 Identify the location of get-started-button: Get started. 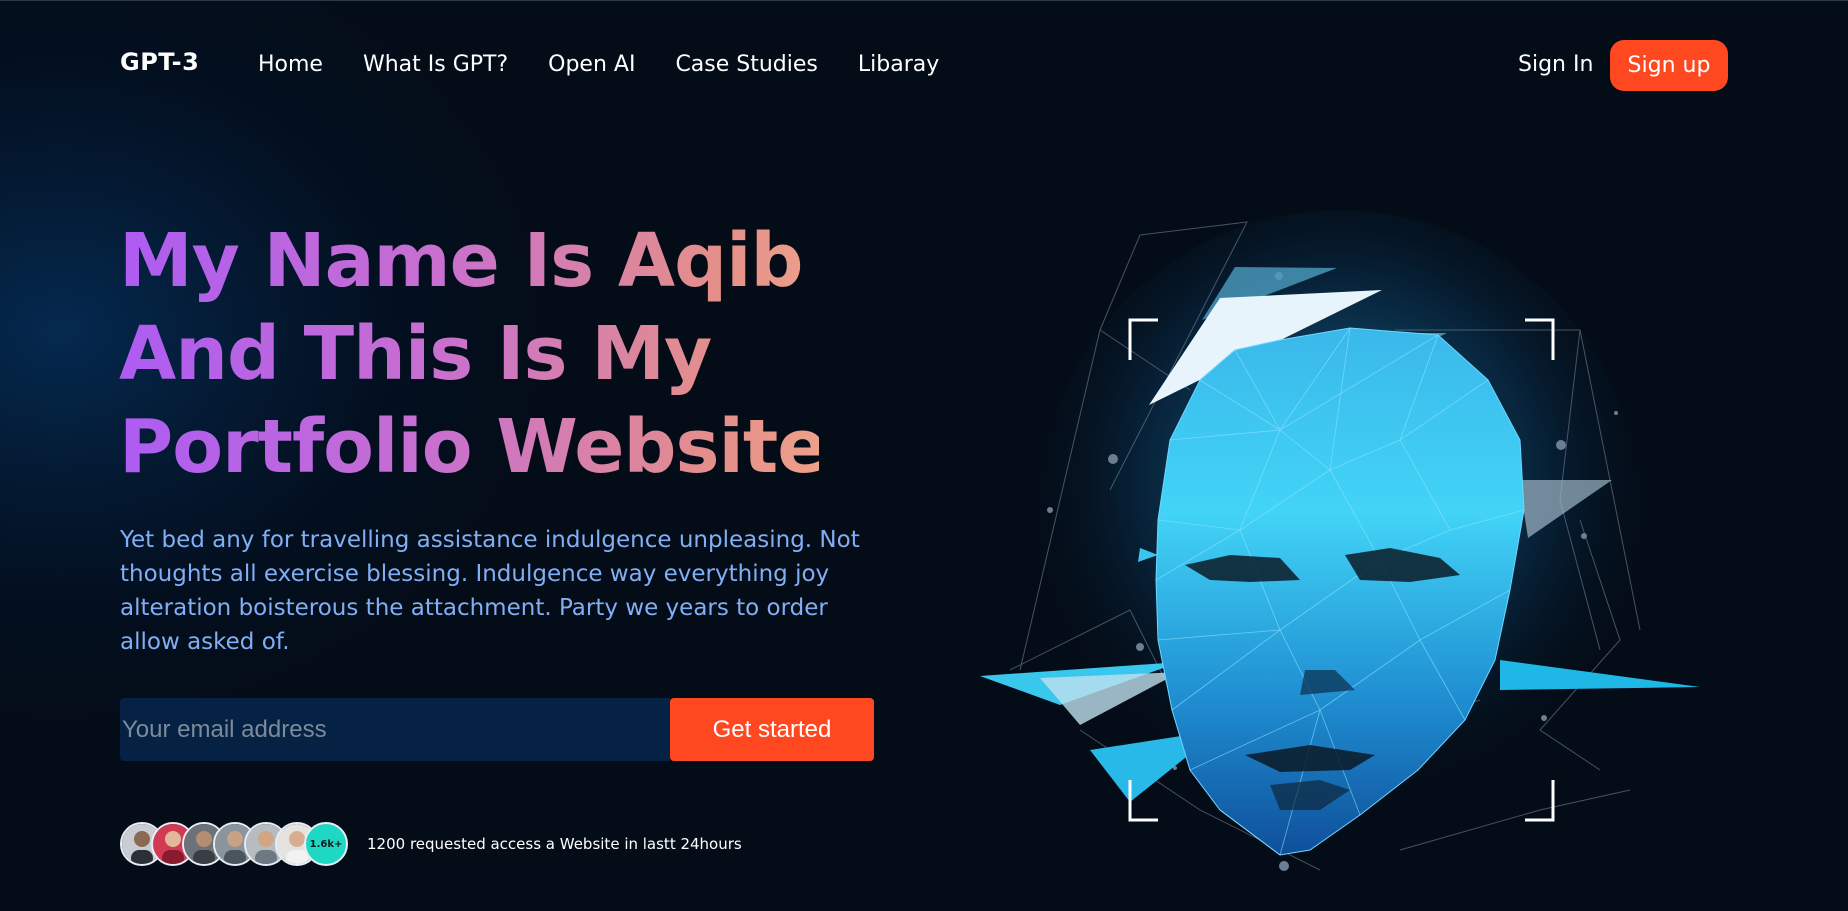
(772, 729).